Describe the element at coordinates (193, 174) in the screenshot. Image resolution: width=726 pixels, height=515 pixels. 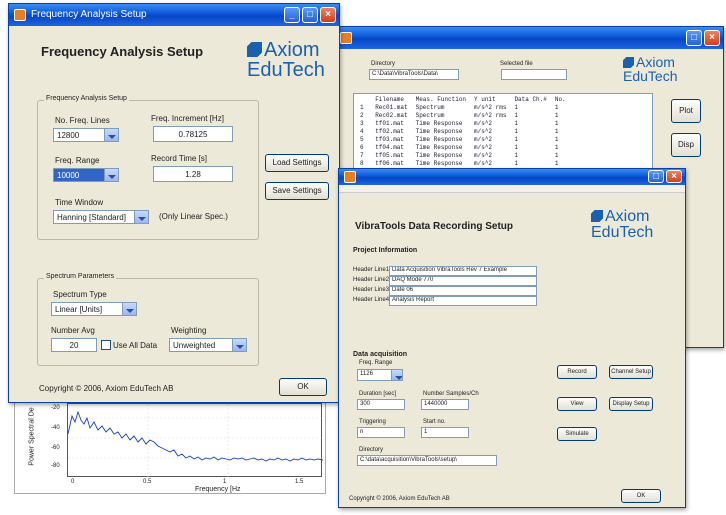
I see `record-time-field: 1.28` at that location.